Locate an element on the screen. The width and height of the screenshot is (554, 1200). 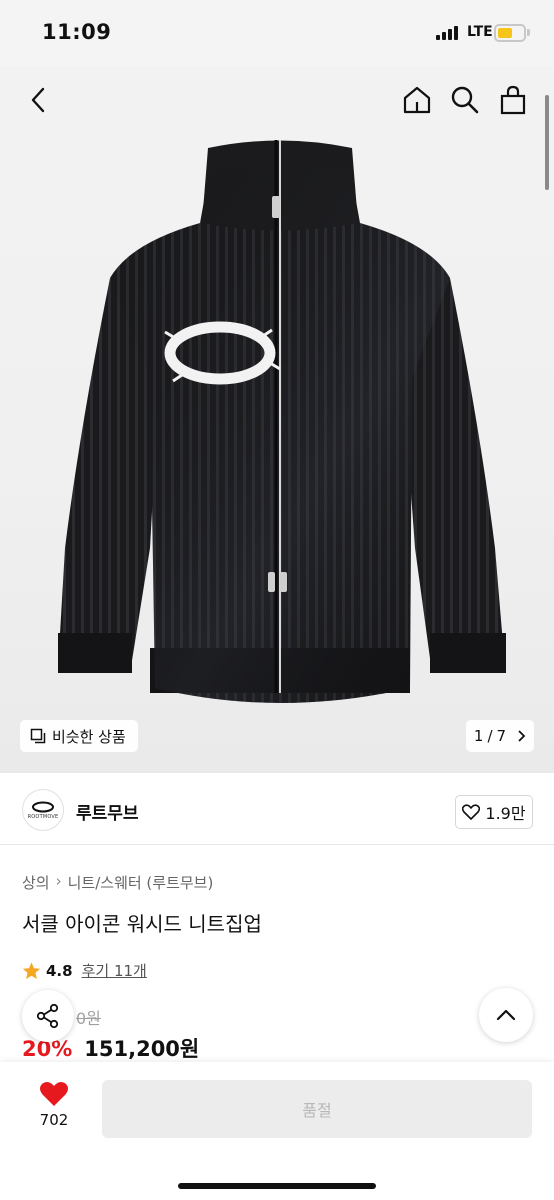
product-title: 서클 아이콘 워시드 니트집업 is located at coordinates (142, 924).